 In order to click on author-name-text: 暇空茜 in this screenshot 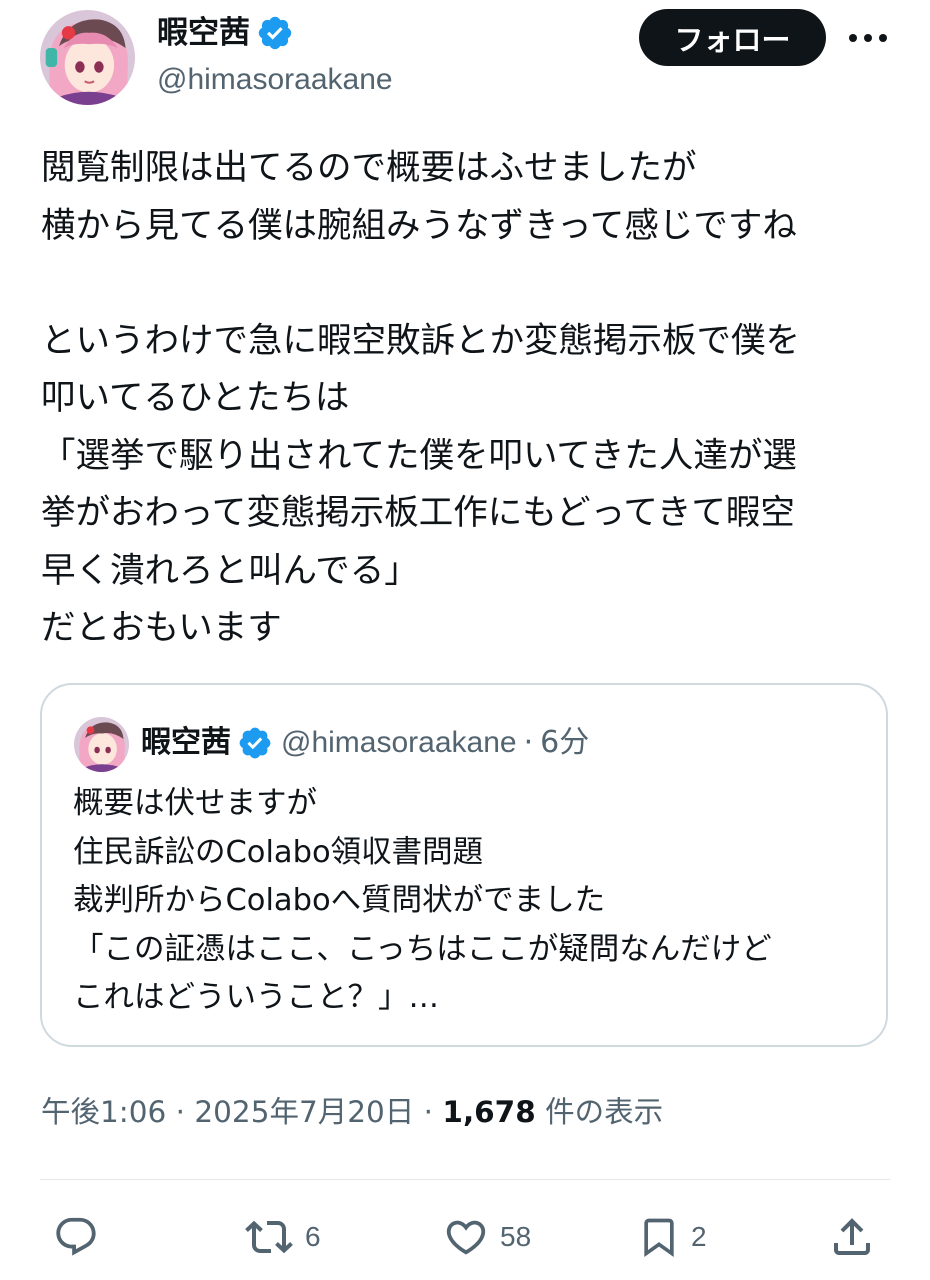, I will do `click(203, 33)`.